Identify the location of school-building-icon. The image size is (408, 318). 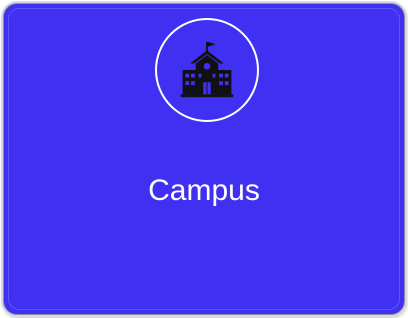
(207, 70).